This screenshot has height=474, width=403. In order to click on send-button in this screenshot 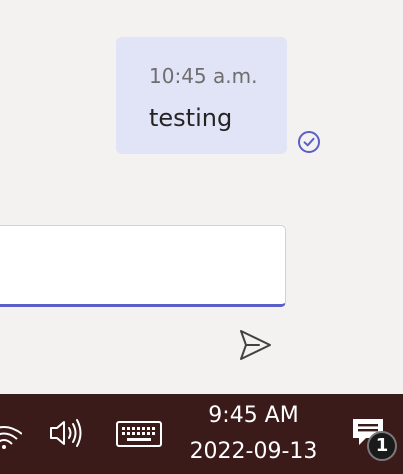, I will do `click(255, 345)`.